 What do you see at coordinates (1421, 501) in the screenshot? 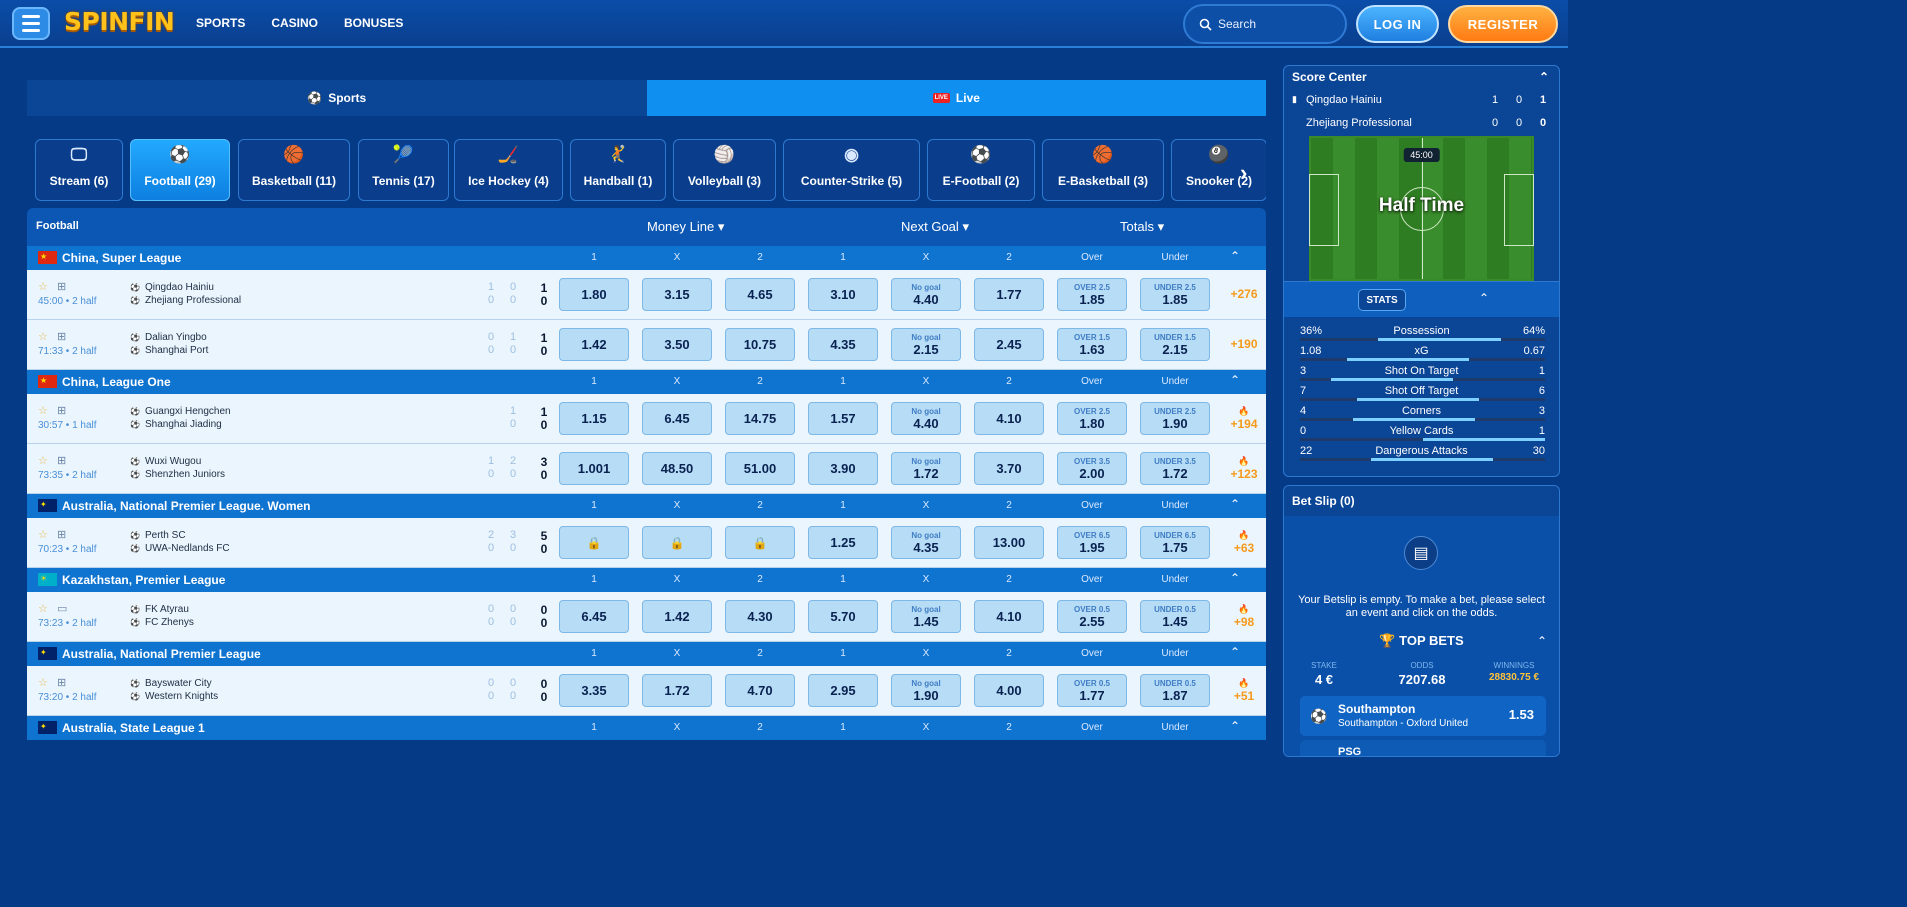
I see `bet-slip-header: Bet Slip (0)` at bounding box center [1421, 501].